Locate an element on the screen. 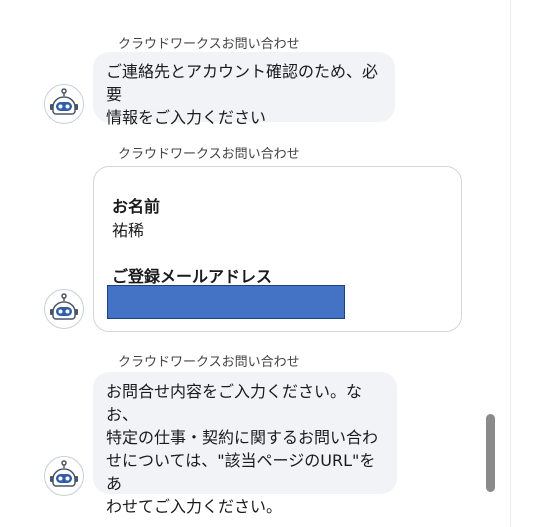  message-line: 特定の仕事・契約に関するお問い合わ is located at coordinates (242, 437).